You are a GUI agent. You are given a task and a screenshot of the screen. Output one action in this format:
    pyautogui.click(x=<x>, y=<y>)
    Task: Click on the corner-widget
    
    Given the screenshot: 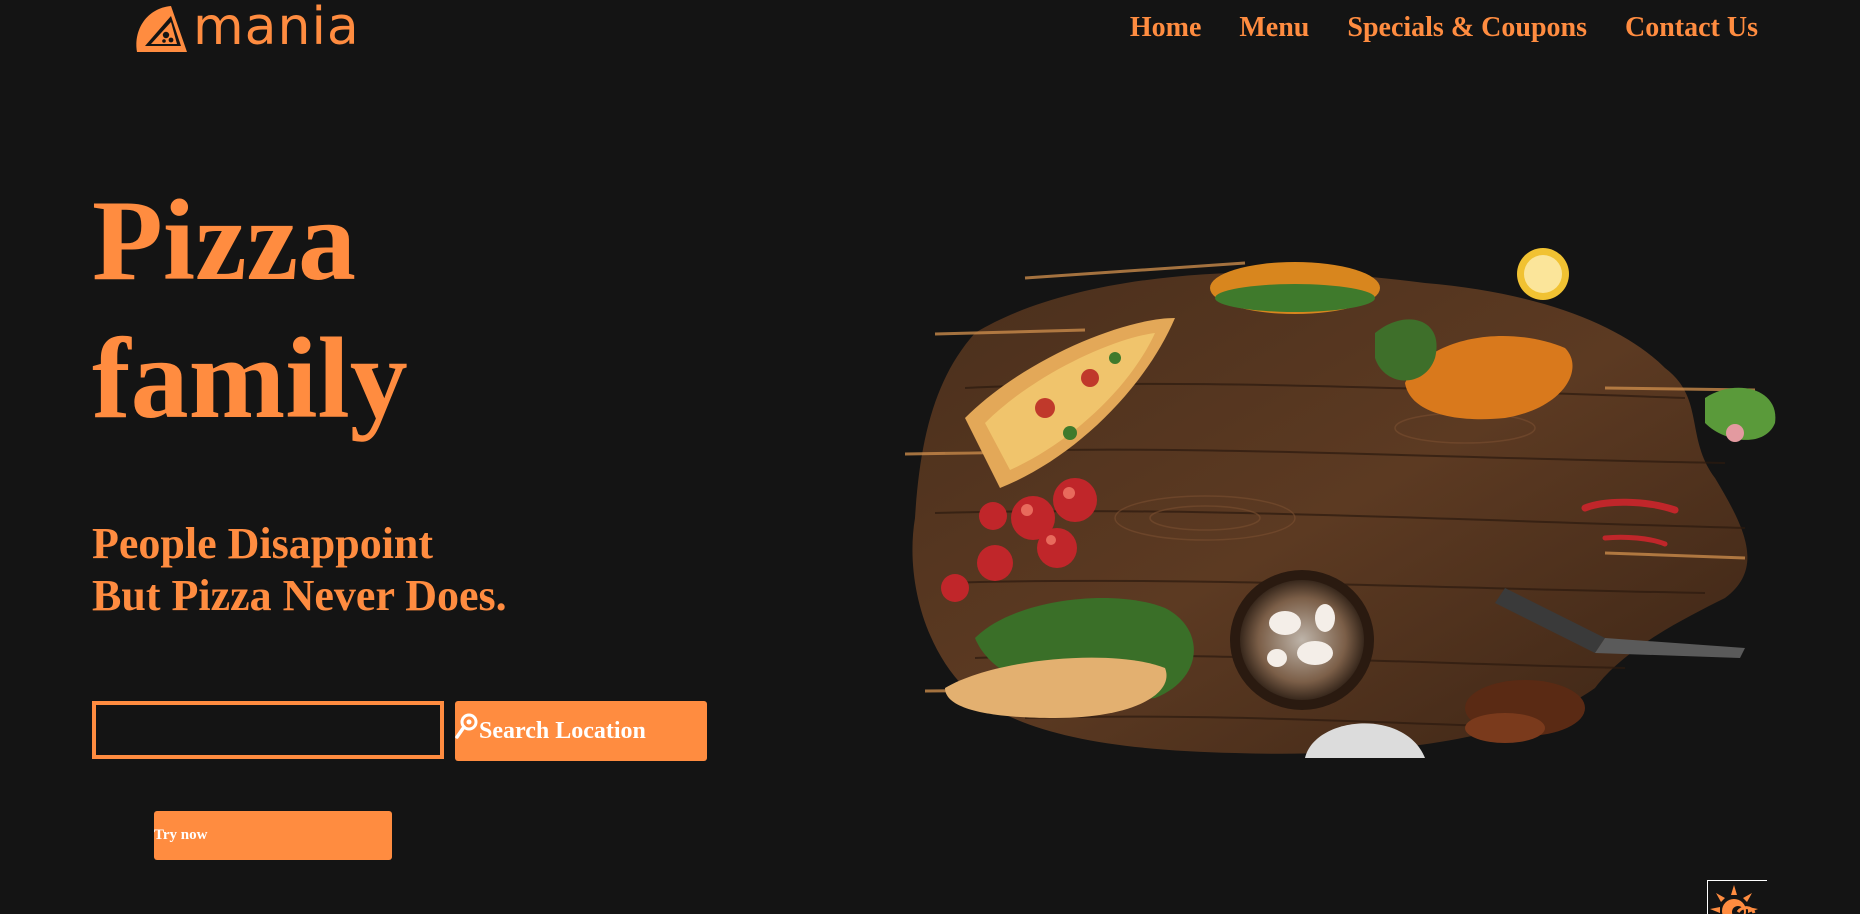 What is the action you would take?
    pyautogui.click(x=1737, y=897)
    